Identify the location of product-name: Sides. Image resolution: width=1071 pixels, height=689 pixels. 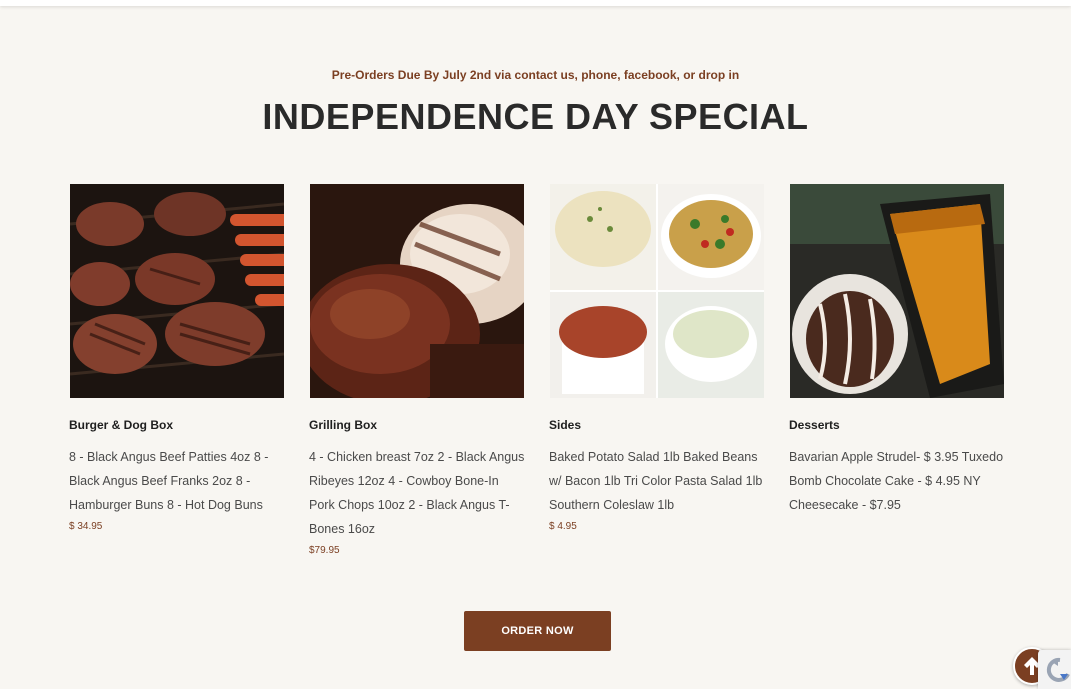
(657, 425).